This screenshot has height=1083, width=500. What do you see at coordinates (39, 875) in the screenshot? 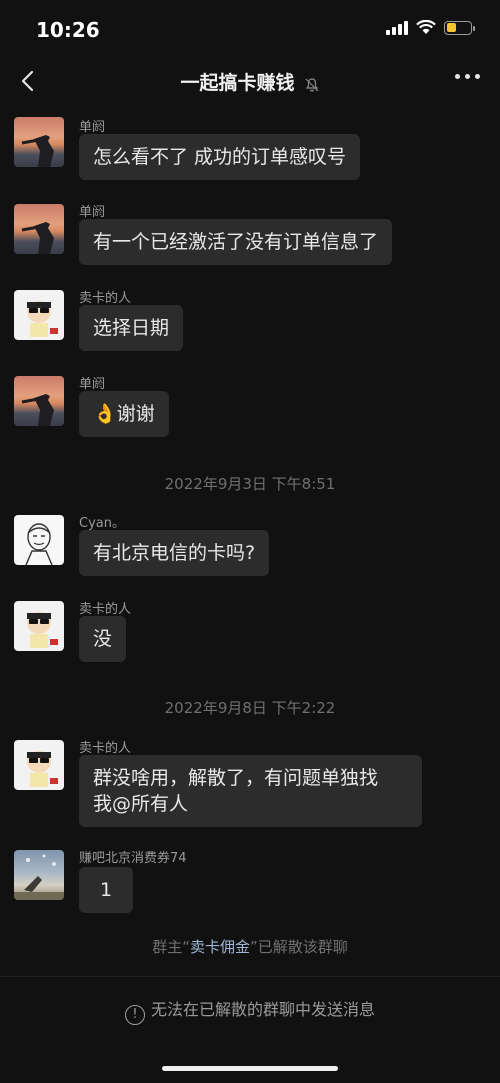
I see `sky-avatar` at bounding box center [39, 875].